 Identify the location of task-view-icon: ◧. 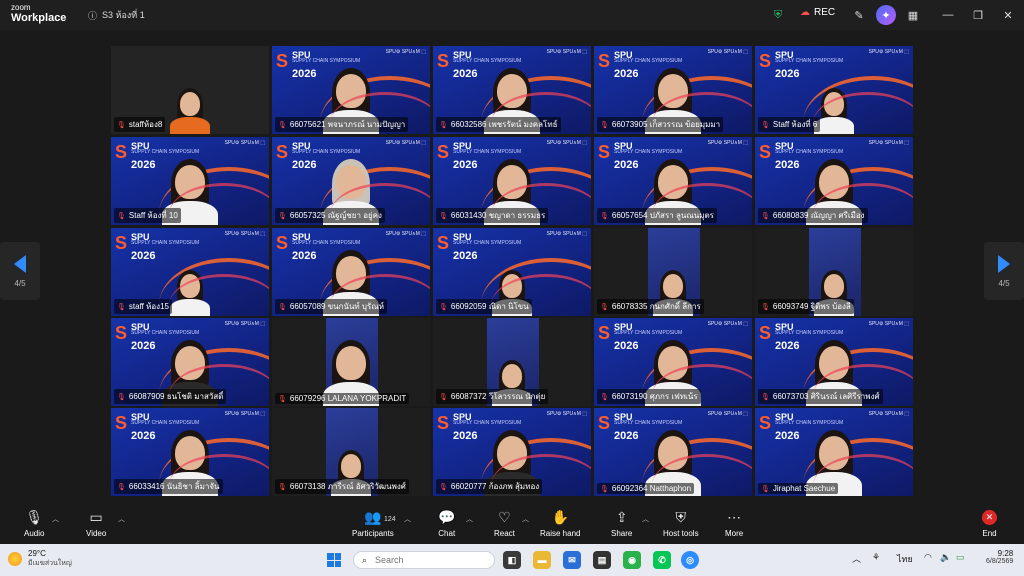
(512, 560).